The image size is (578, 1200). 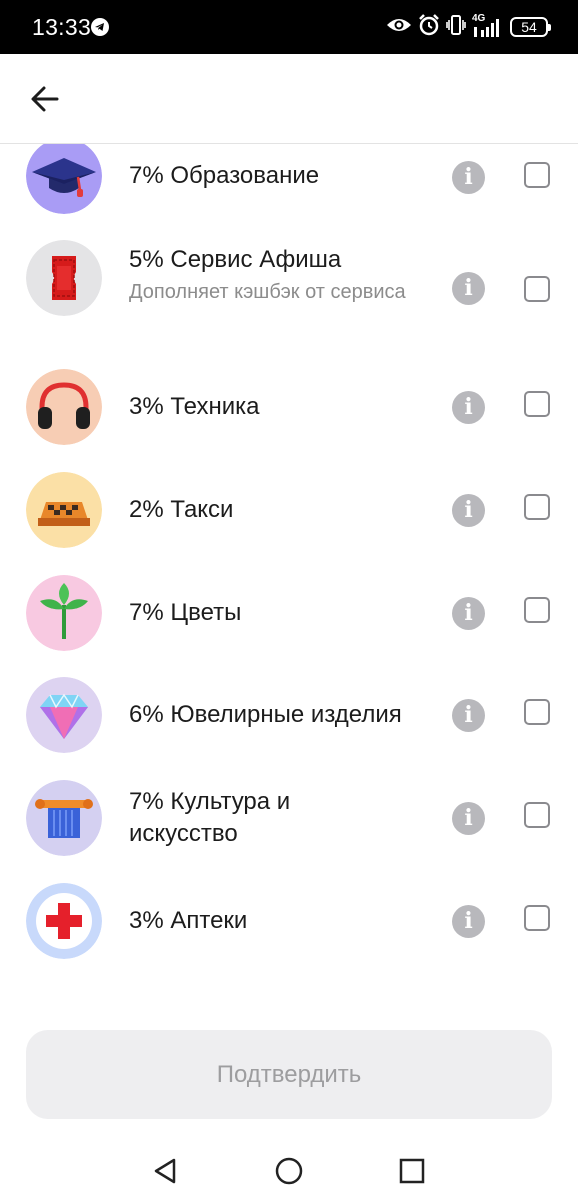 What do you see at coordinates (456, 27) in the screenshot?
I see `vibrate-icon` at bounding box center [456, 27].